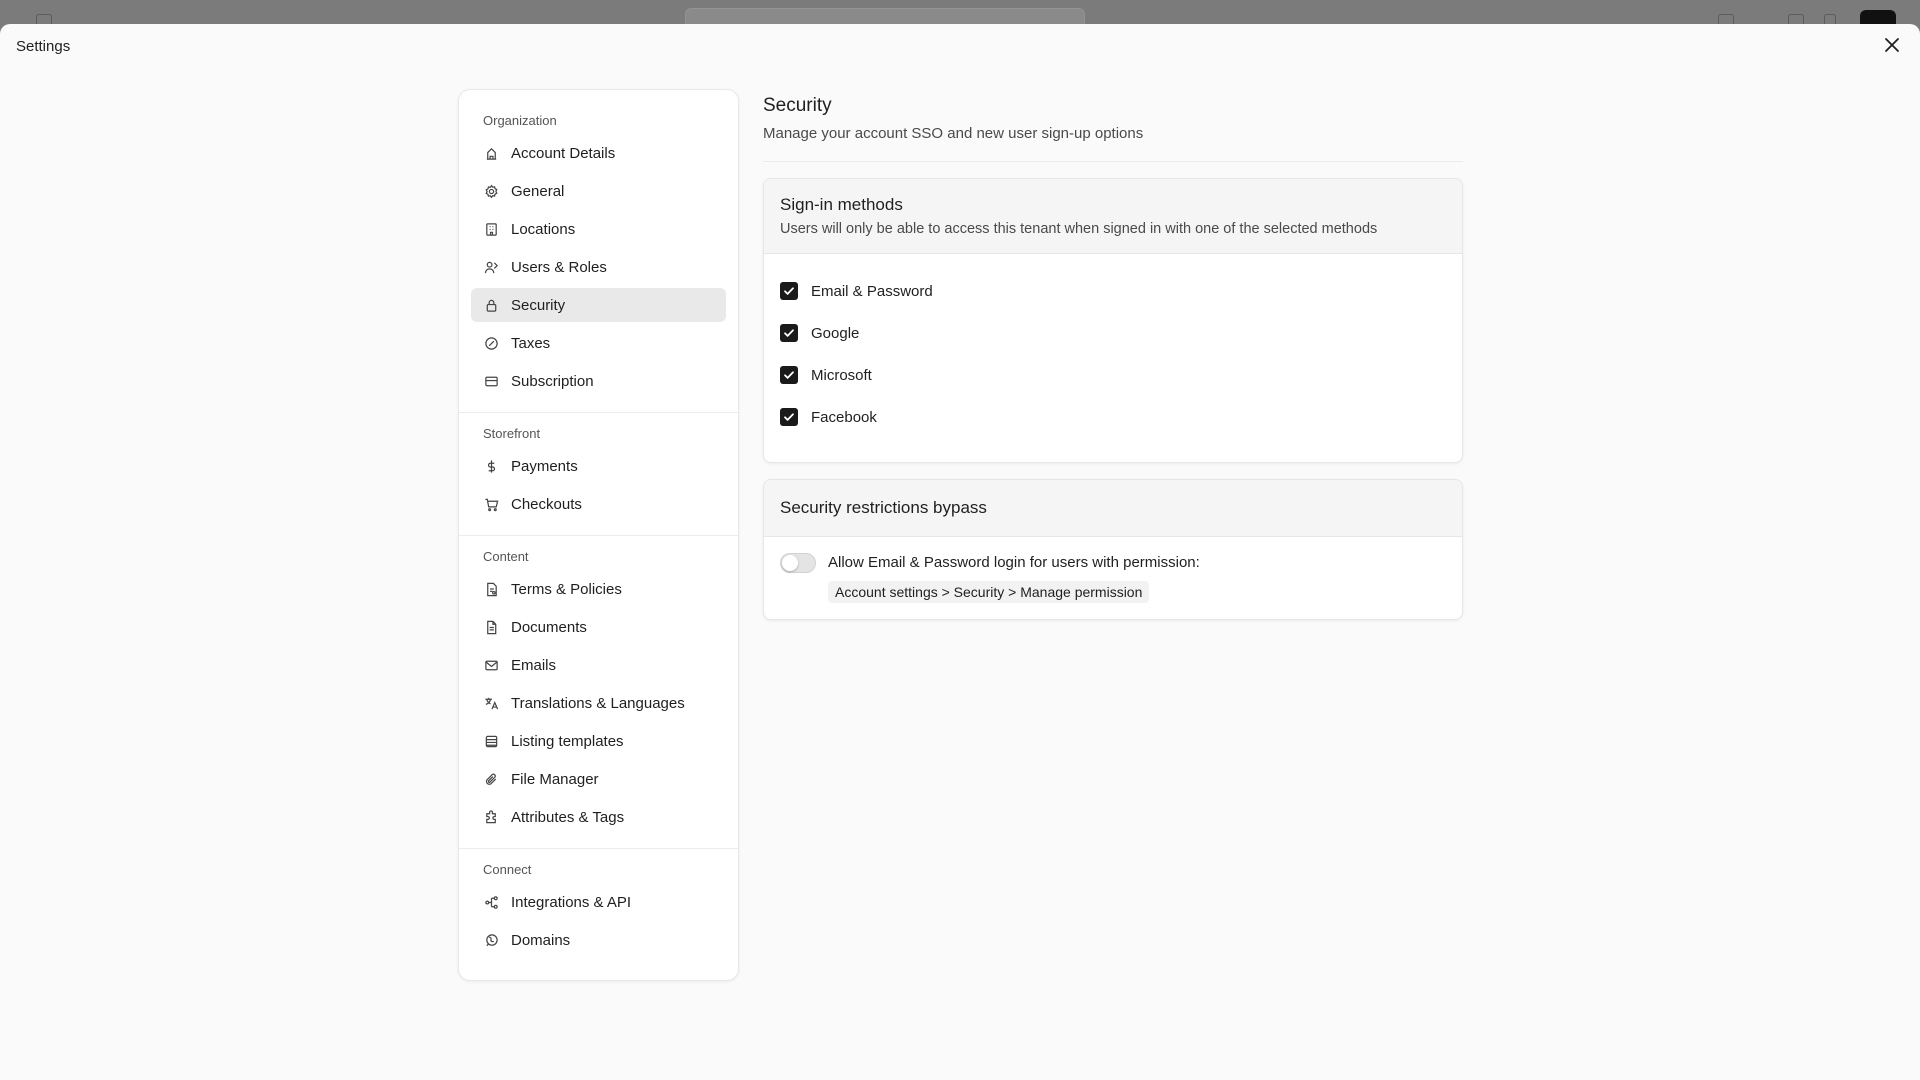 The image size is (1920, 1080). What do you see at coordinates (531, 343) in the screenshot?
I see `sidebar-item-label: Taxes` at bounding box center [531, 343].